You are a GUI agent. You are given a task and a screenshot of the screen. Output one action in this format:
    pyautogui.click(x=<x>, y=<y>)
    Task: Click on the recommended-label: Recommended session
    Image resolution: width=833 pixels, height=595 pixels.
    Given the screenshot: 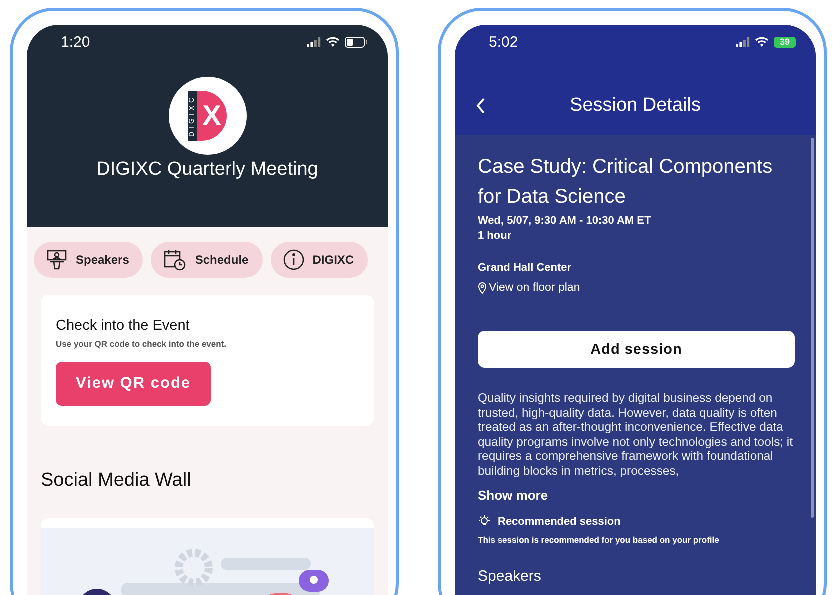 What is the action you would take?
    pyautogui.click(x=559, y=522)
    